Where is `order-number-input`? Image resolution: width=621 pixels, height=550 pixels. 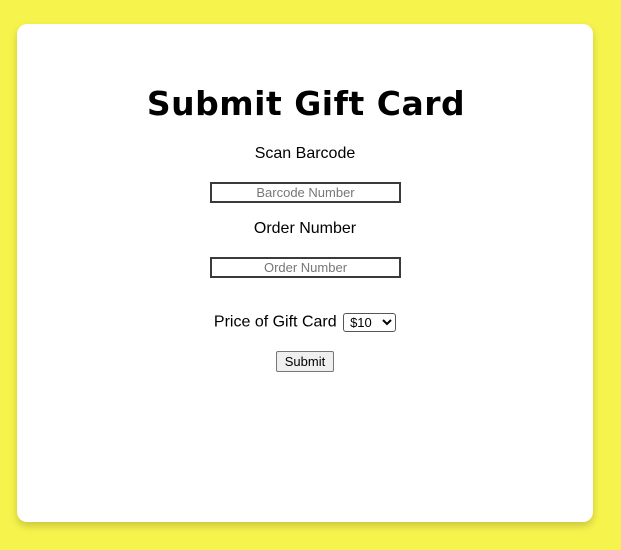
order-number-input is located at coordinates (305, 267).